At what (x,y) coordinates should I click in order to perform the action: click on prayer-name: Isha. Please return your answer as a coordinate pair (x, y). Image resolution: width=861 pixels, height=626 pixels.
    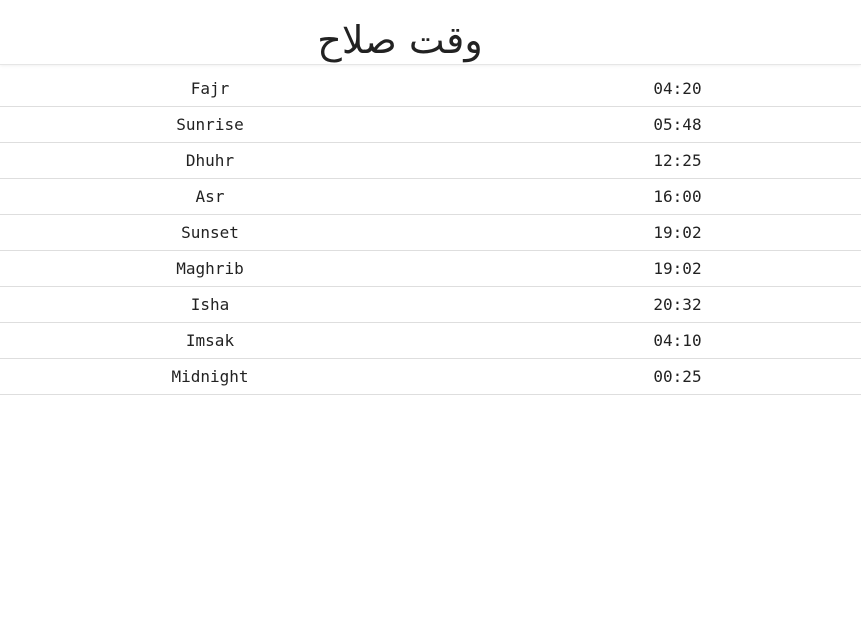
    Looking at the image, I should click on (210, 304).